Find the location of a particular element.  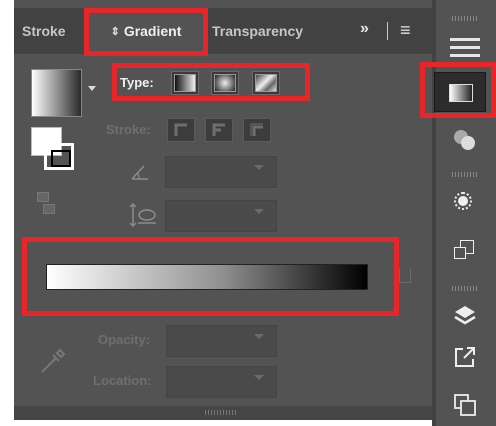

trash-icon is located at coordinates (405, 275).